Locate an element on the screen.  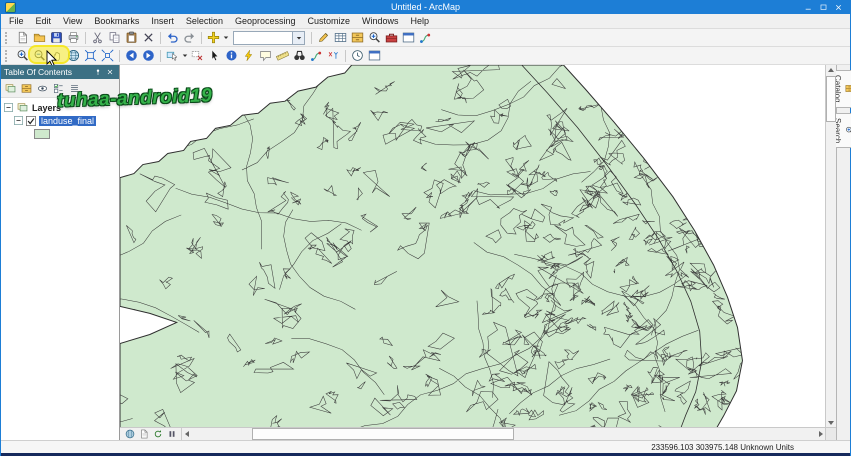
chevron-down-icon is located at coordinates (299, 38).